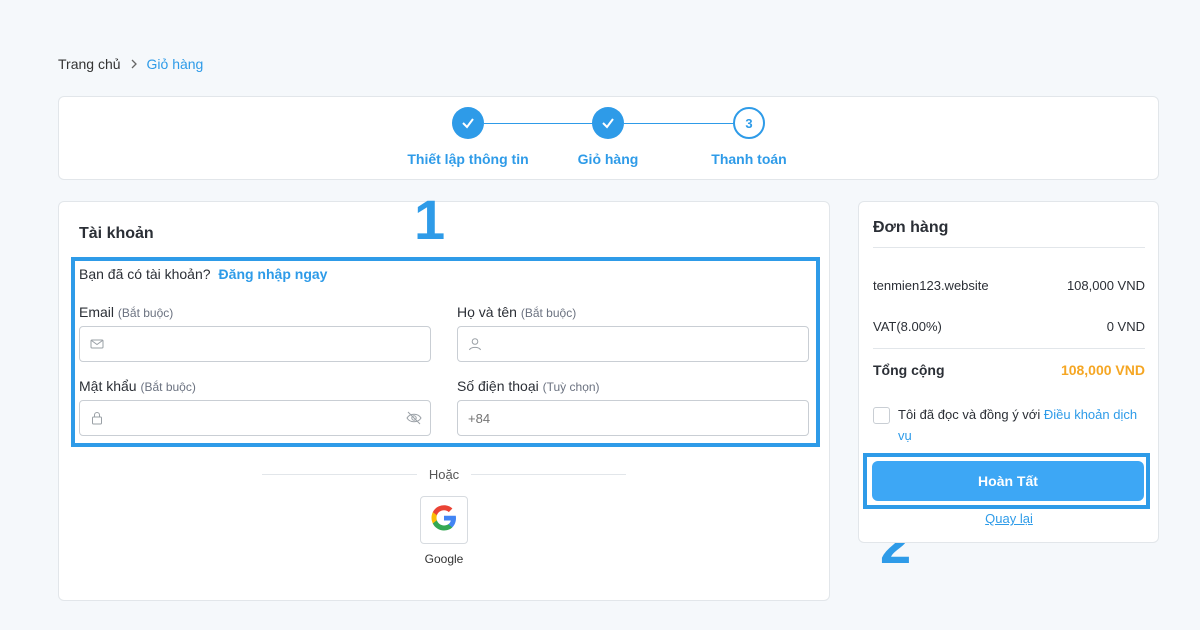 This screenshot has width=1200, height=630. Describe the element at coordinates (475, 344) in the screenshot. I see `user-icon` at that location.